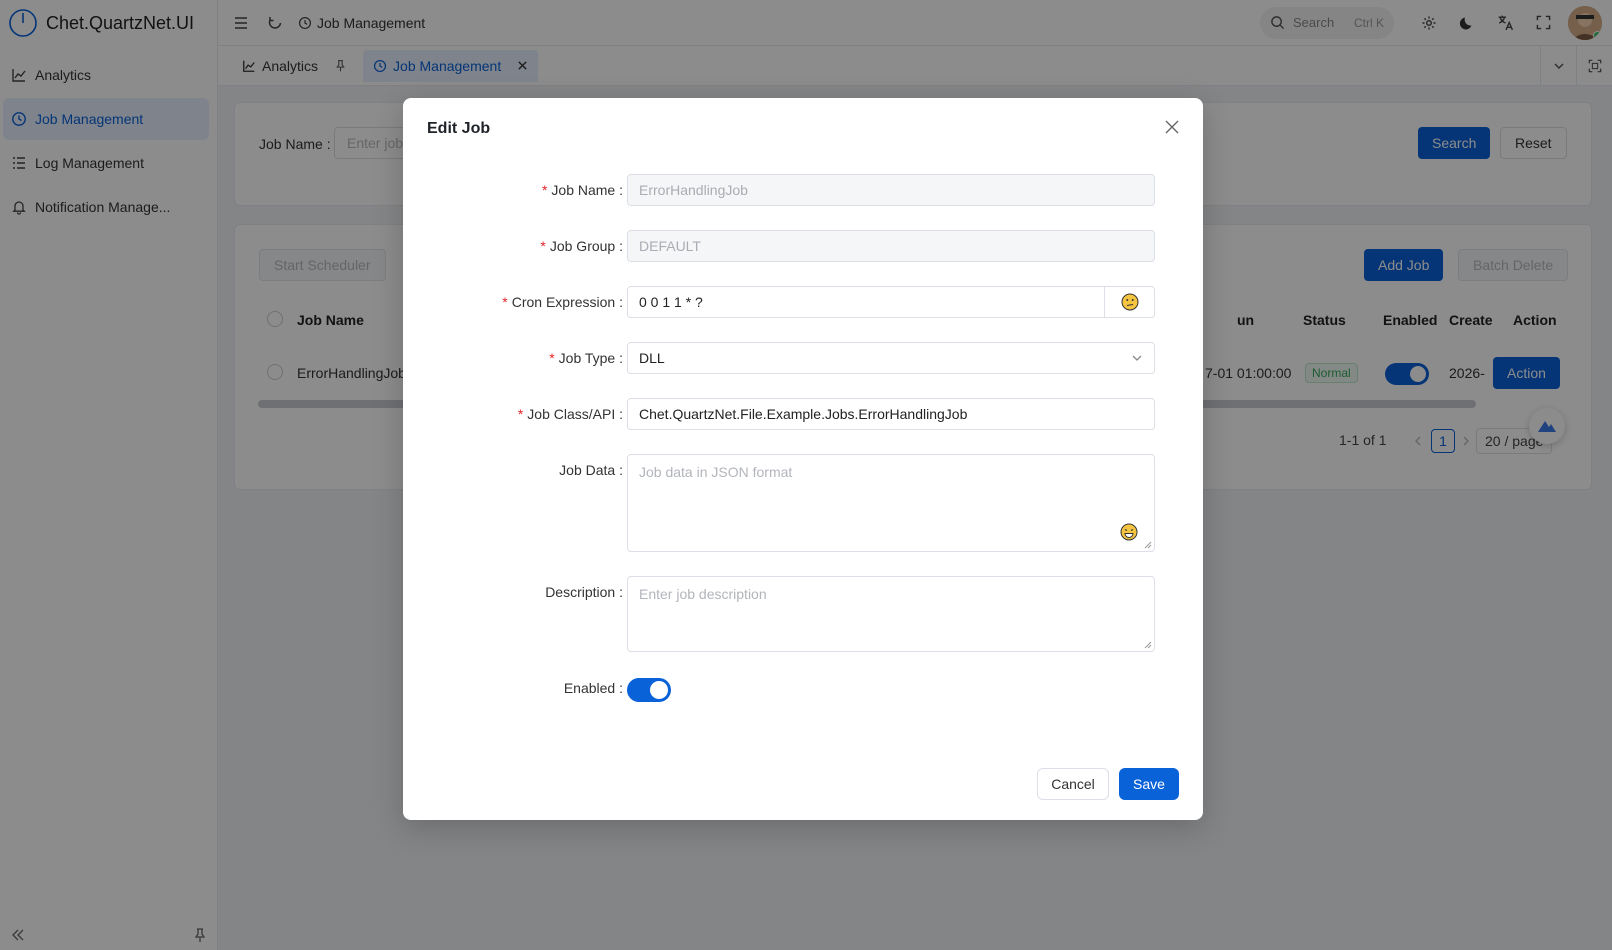  What do you see at coordinates (891, 614) in the screenshot?
I see `description-textarea: Enter job description` at bounding box center [891, 614].